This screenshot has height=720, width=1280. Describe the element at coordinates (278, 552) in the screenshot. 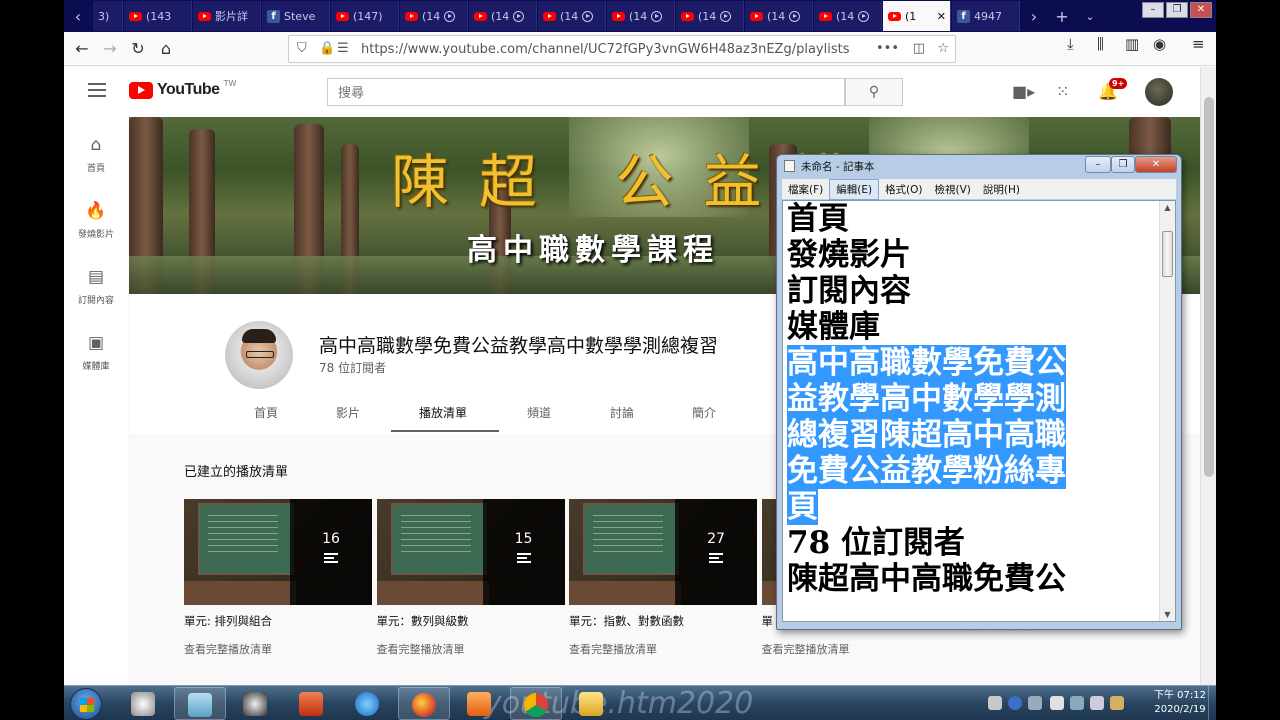

I see `playlist-thumbnail: 16` at that location.